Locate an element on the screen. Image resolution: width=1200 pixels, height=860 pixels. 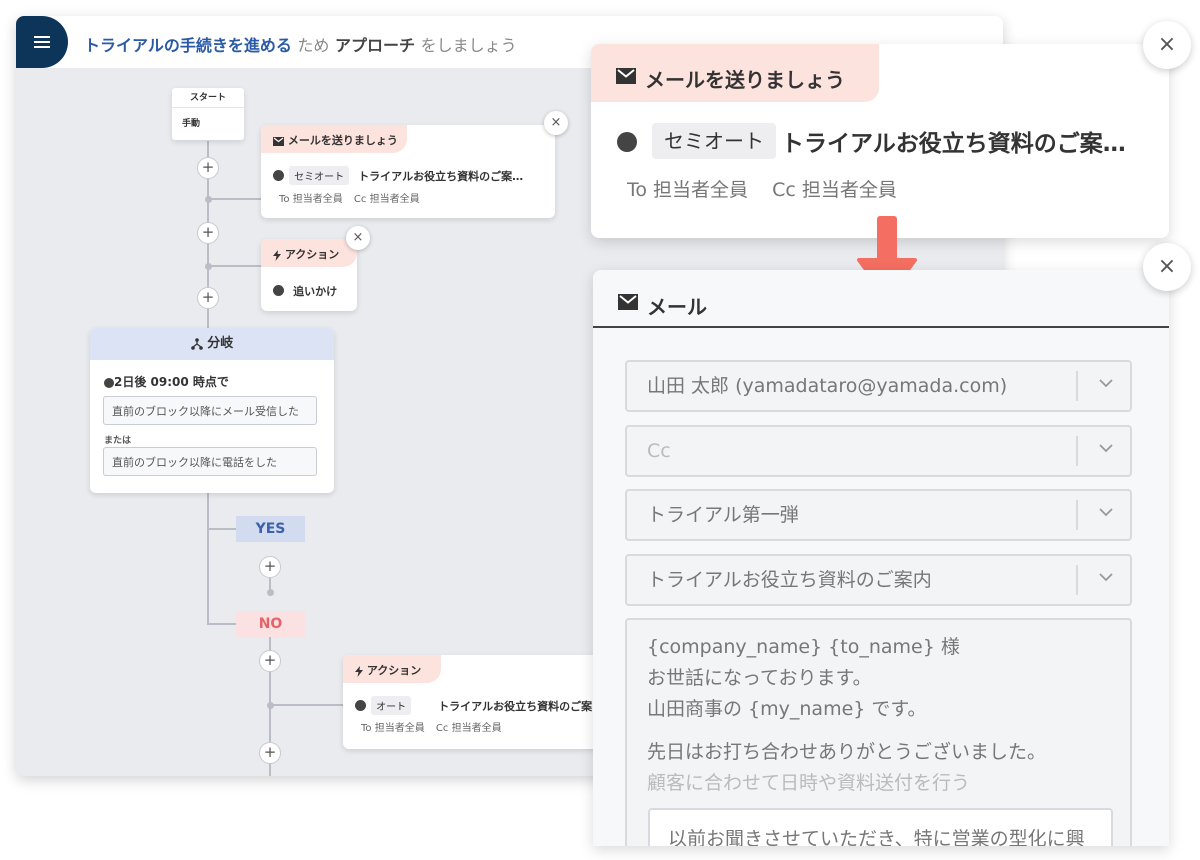
mail-node-tab: メールを送りましょう is located at coordinates (334, 139).